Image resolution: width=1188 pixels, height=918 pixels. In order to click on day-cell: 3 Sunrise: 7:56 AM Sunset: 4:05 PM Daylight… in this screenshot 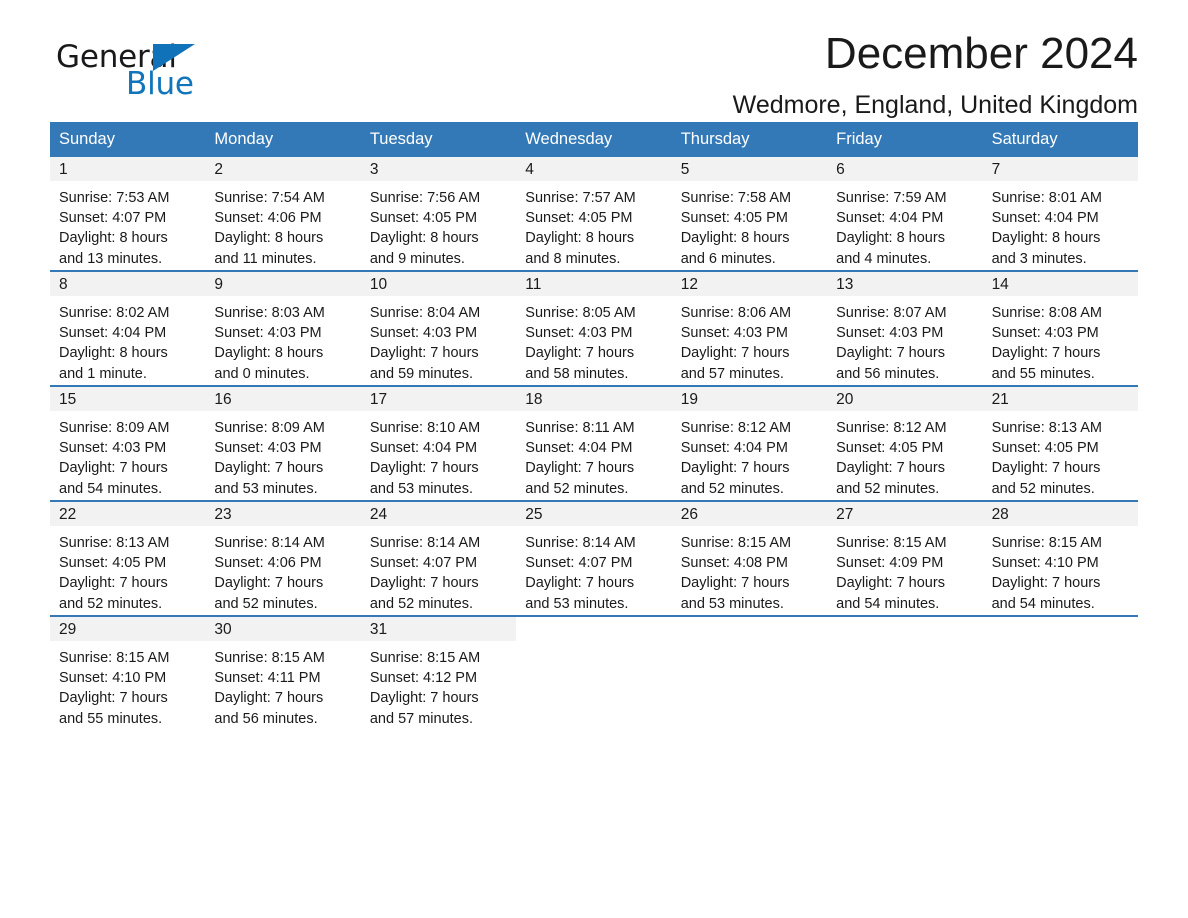, I will do `click(438, 213)`.